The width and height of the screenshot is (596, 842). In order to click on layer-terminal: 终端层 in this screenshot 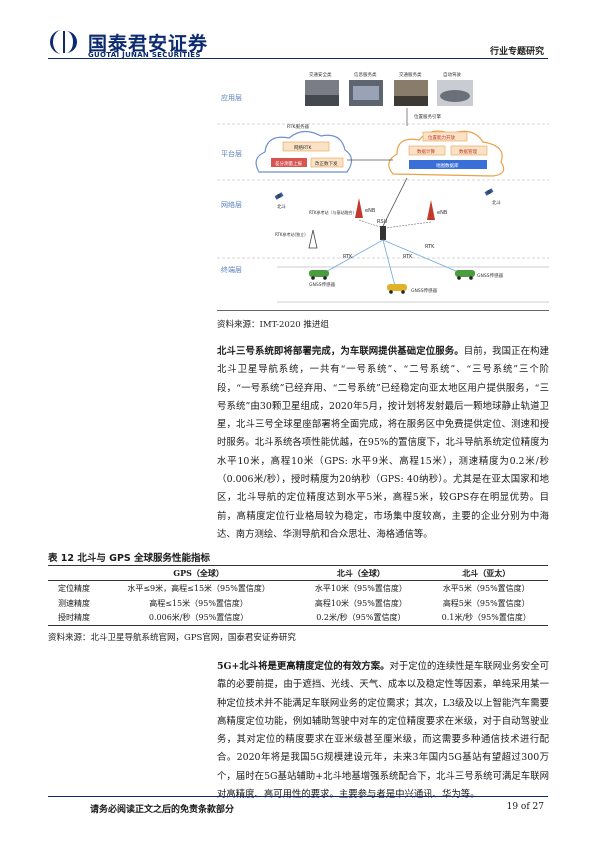, I will do `click(231, 269)`.